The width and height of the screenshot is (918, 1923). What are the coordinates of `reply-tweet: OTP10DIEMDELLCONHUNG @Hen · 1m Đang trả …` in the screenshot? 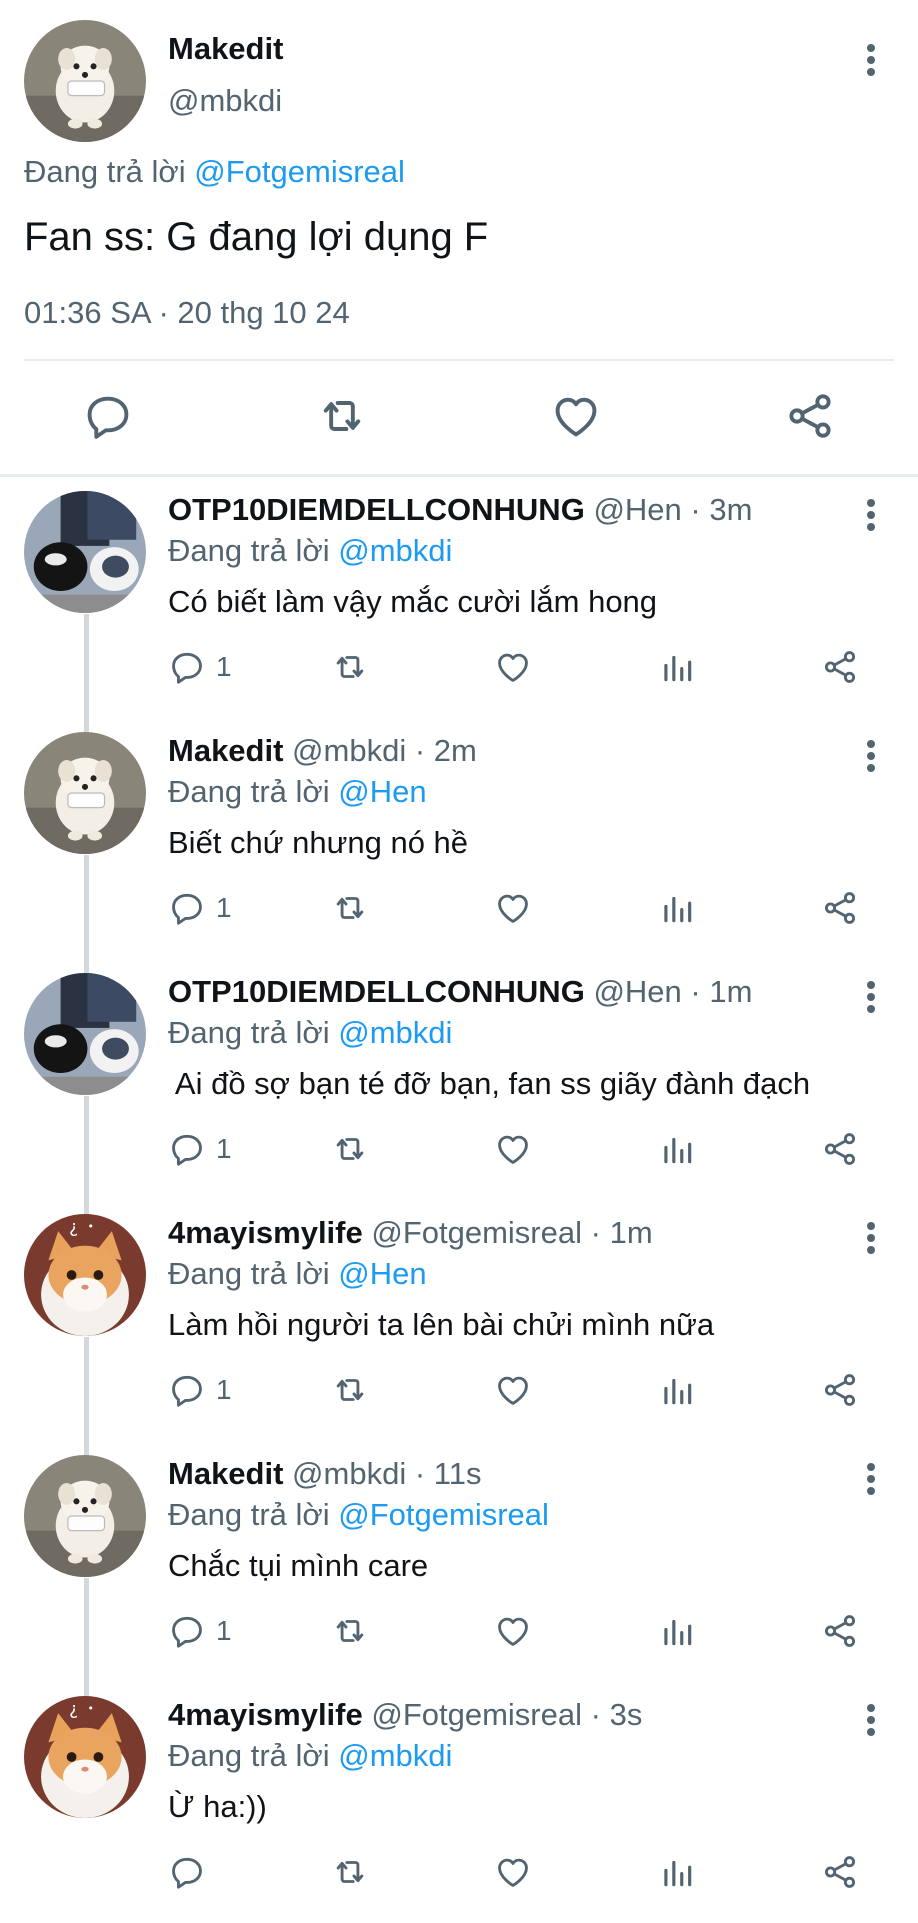 It's located at (459, 1079).